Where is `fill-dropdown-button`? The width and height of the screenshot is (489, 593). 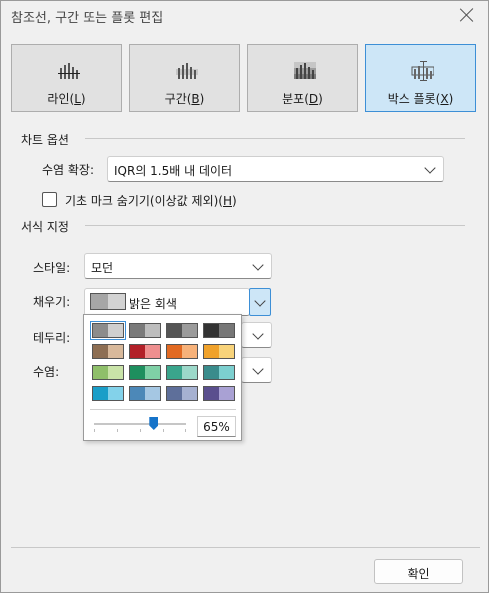
fill-dropdown-button is located at coordinates (260, 302).